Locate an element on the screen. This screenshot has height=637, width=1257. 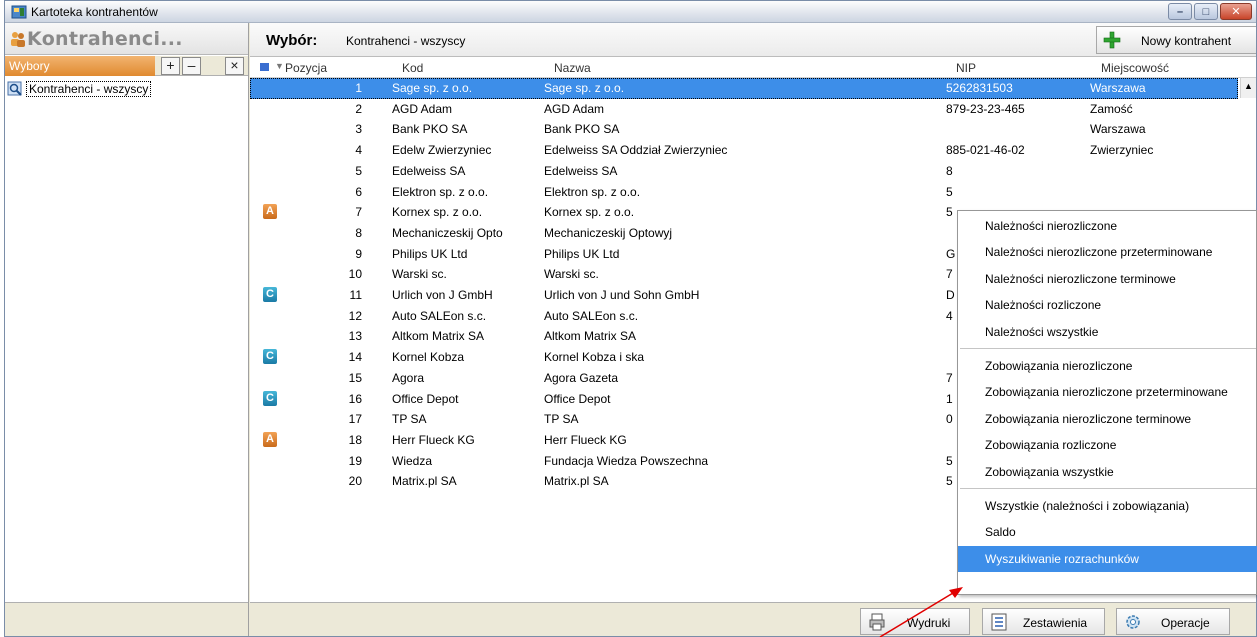
menu-item: Należności nierozliczone terminowe is located at coordinates (1107, 279).